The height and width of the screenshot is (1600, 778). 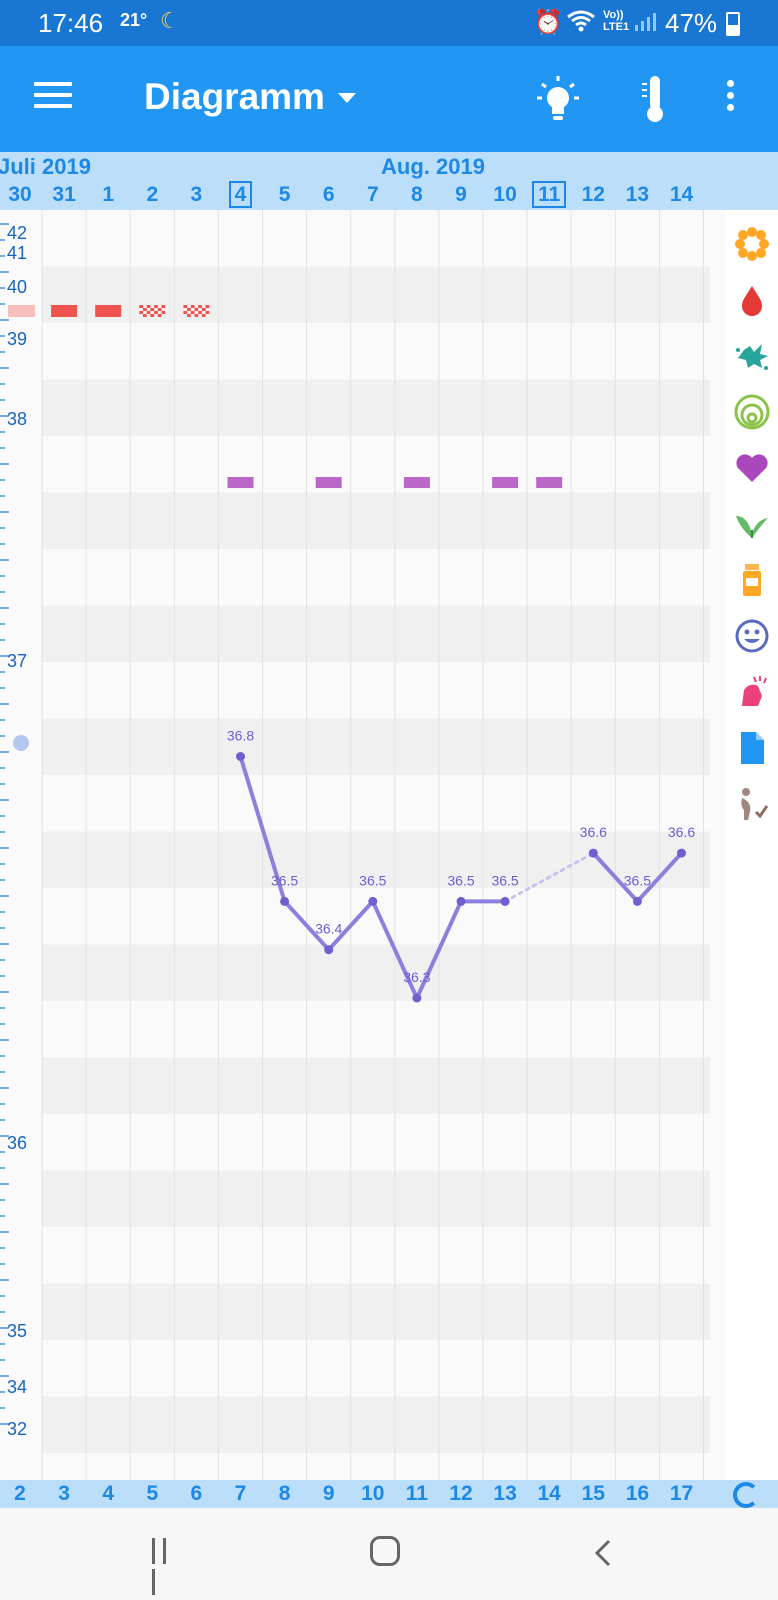 I want to click on day-label: 9, so click(x=461, y=195).